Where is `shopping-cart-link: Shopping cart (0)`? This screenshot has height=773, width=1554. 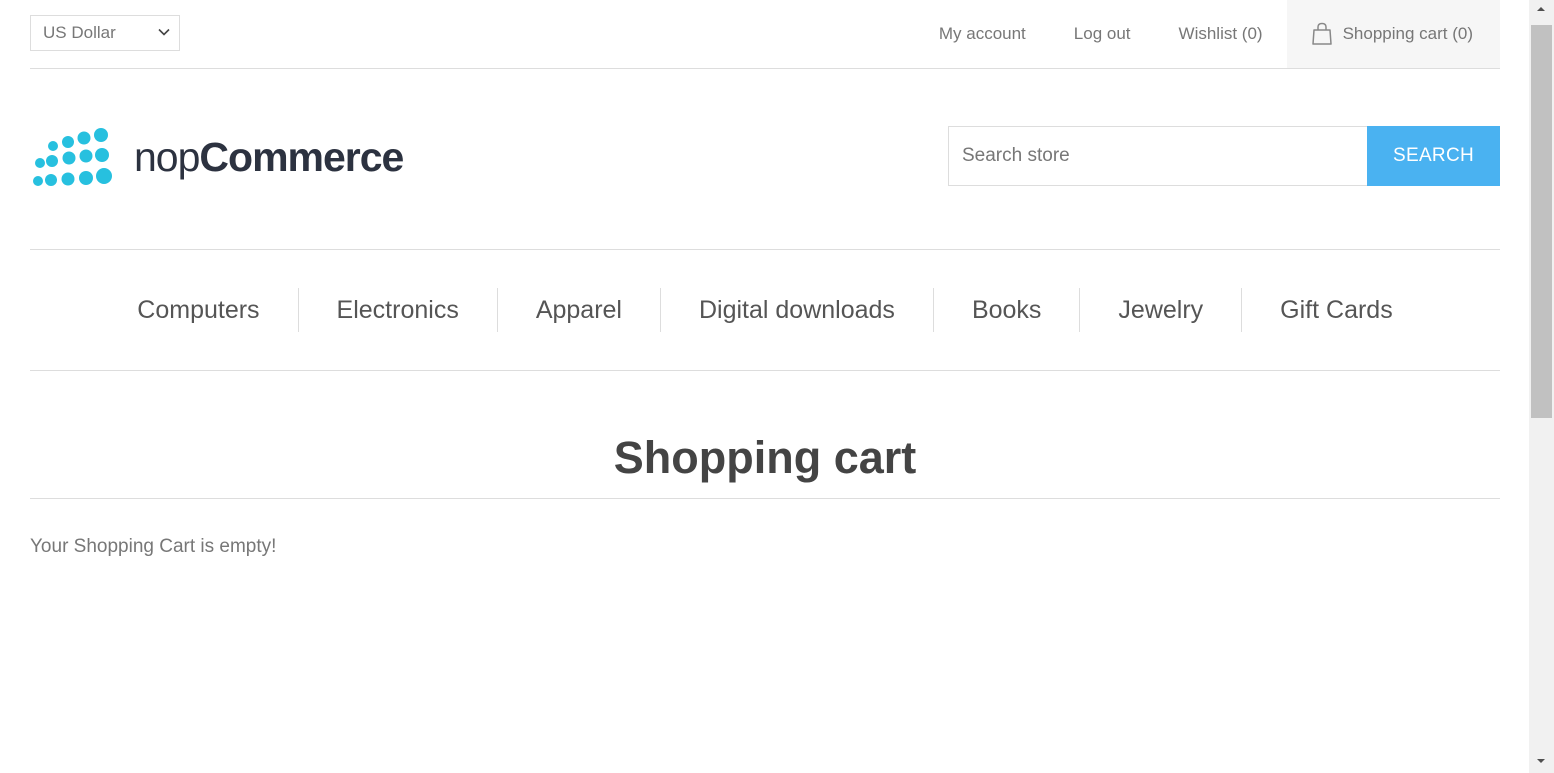
shopping-cart-link: Shopping cart (0) is located at coordinates (1393, 34).